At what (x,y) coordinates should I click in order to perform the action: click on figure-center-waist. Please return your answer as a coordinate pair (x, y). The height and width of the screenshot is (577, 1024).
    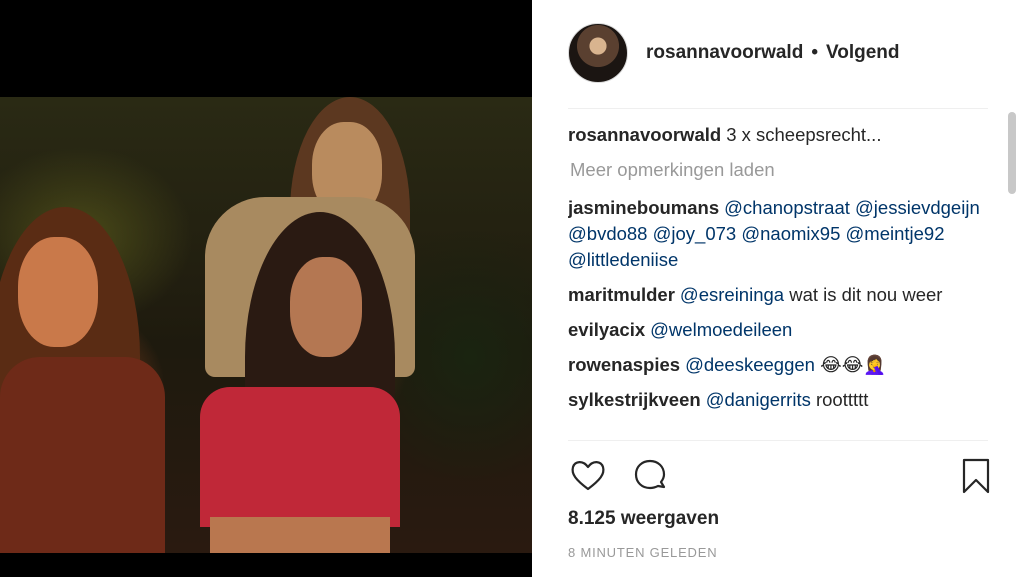
    Looking at the image, I should click on (300, 535).